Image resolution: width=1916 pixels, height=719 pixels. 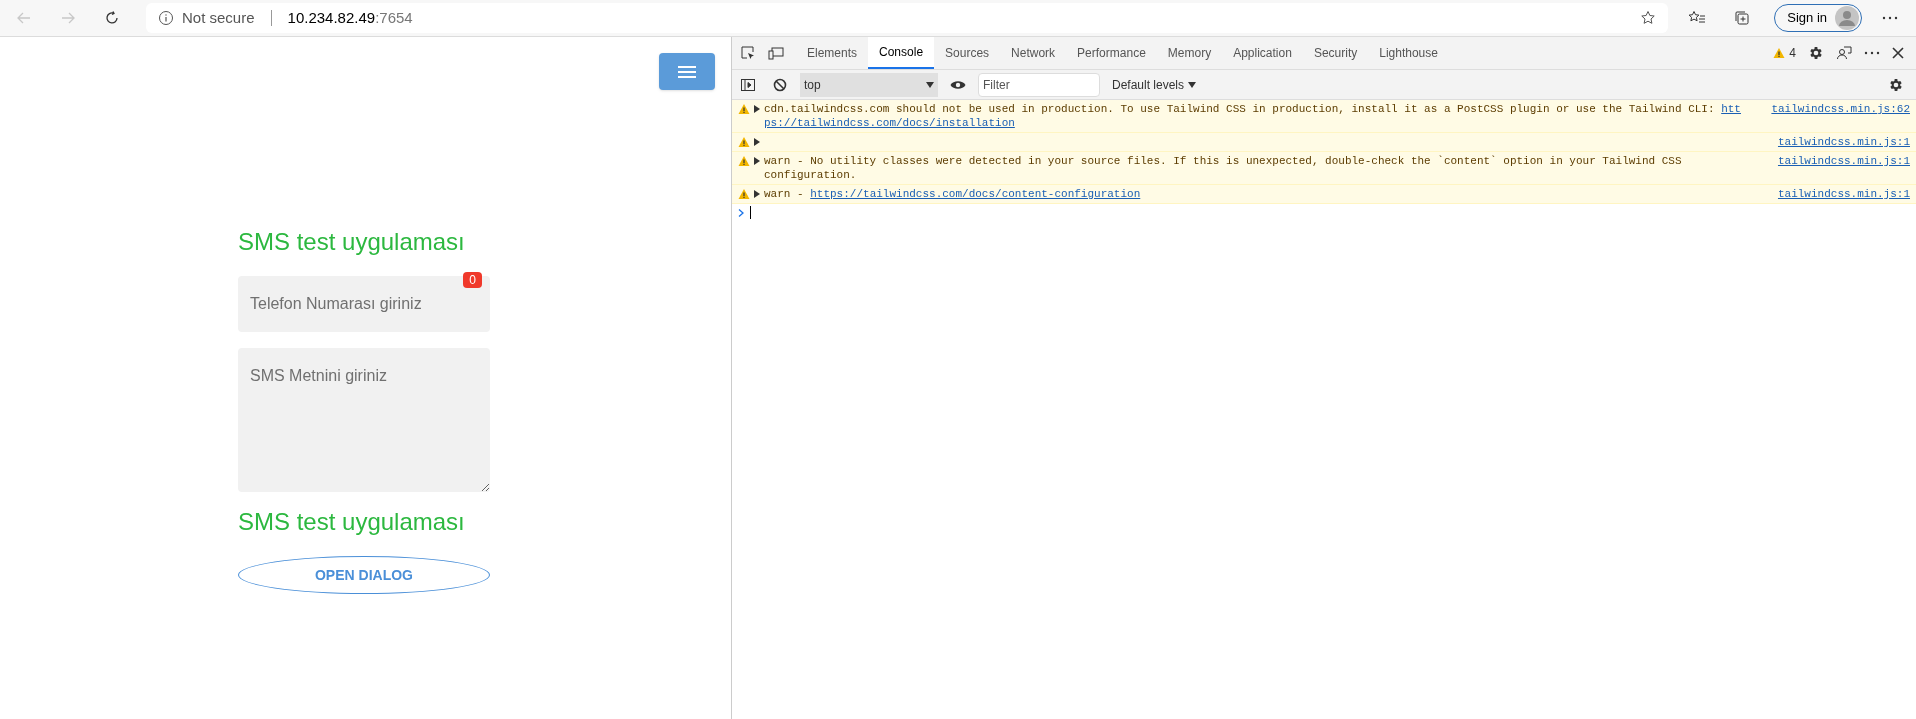 I want to click on devtools-tab: Performance, so click(x=1111, y=53).